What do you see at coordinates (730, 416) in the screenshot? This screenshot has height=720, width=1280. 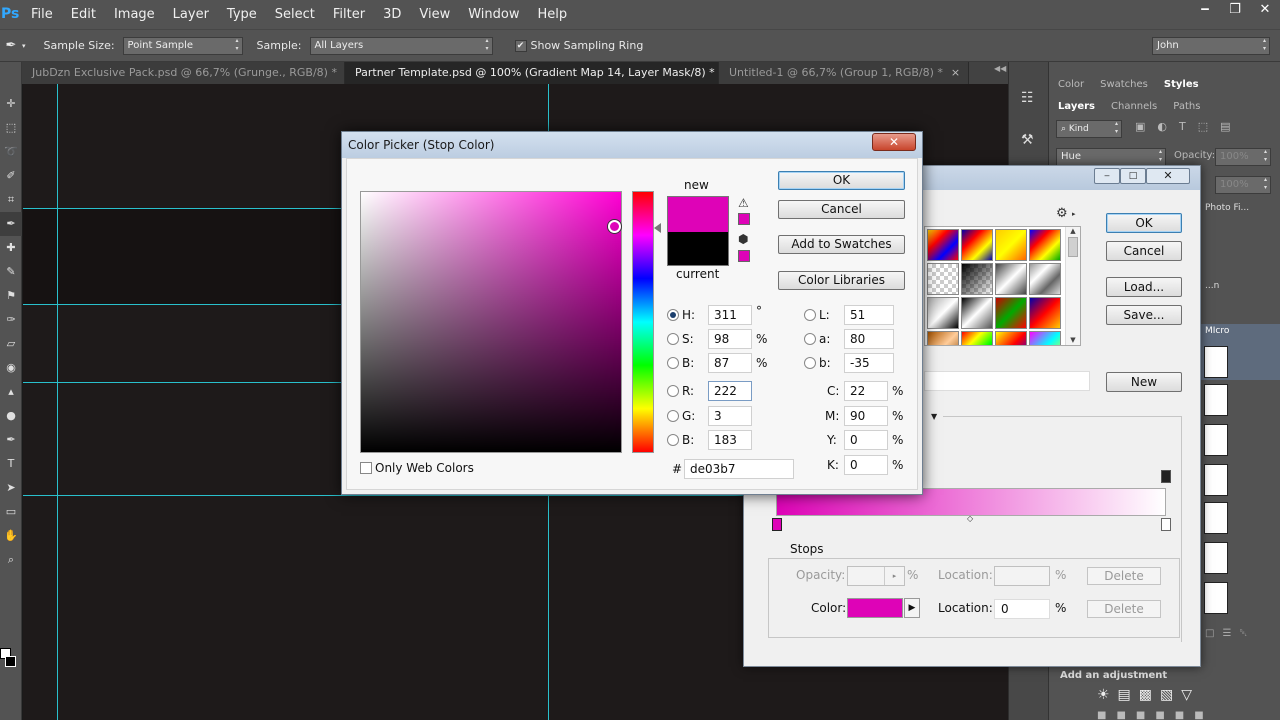 I see `green-field: 3` at bounding box center [730, 416].